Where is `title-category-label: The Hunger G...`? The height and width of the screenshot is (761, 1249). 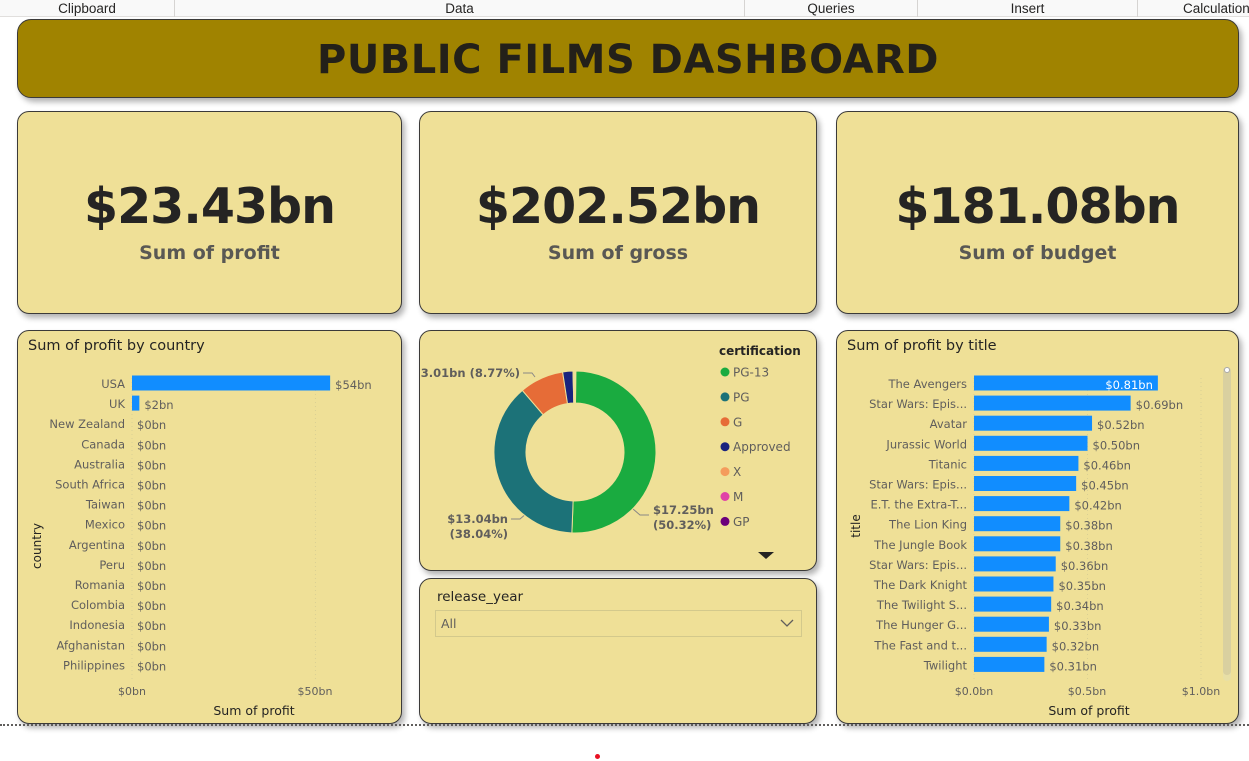 title-category-label: The Hunger G... is located at coordinates (921, 625).